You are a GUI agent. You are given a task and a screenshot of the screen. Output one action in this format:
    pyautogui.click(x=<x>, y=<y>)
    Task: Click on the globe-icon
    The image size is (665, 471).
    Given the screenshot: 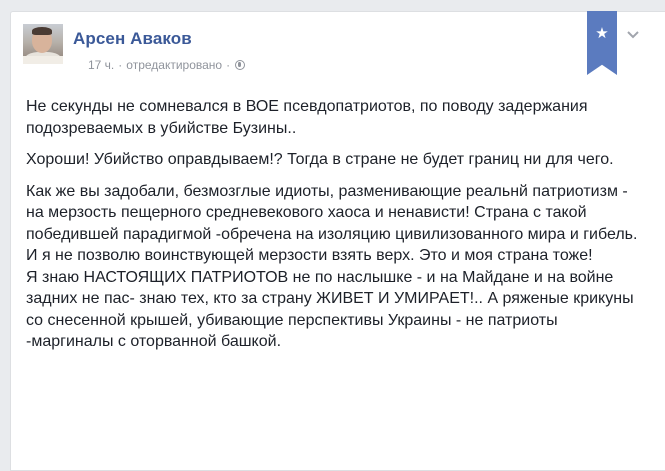 What is the action you would take?
    pyautogui.click(x=240, y=65)
    